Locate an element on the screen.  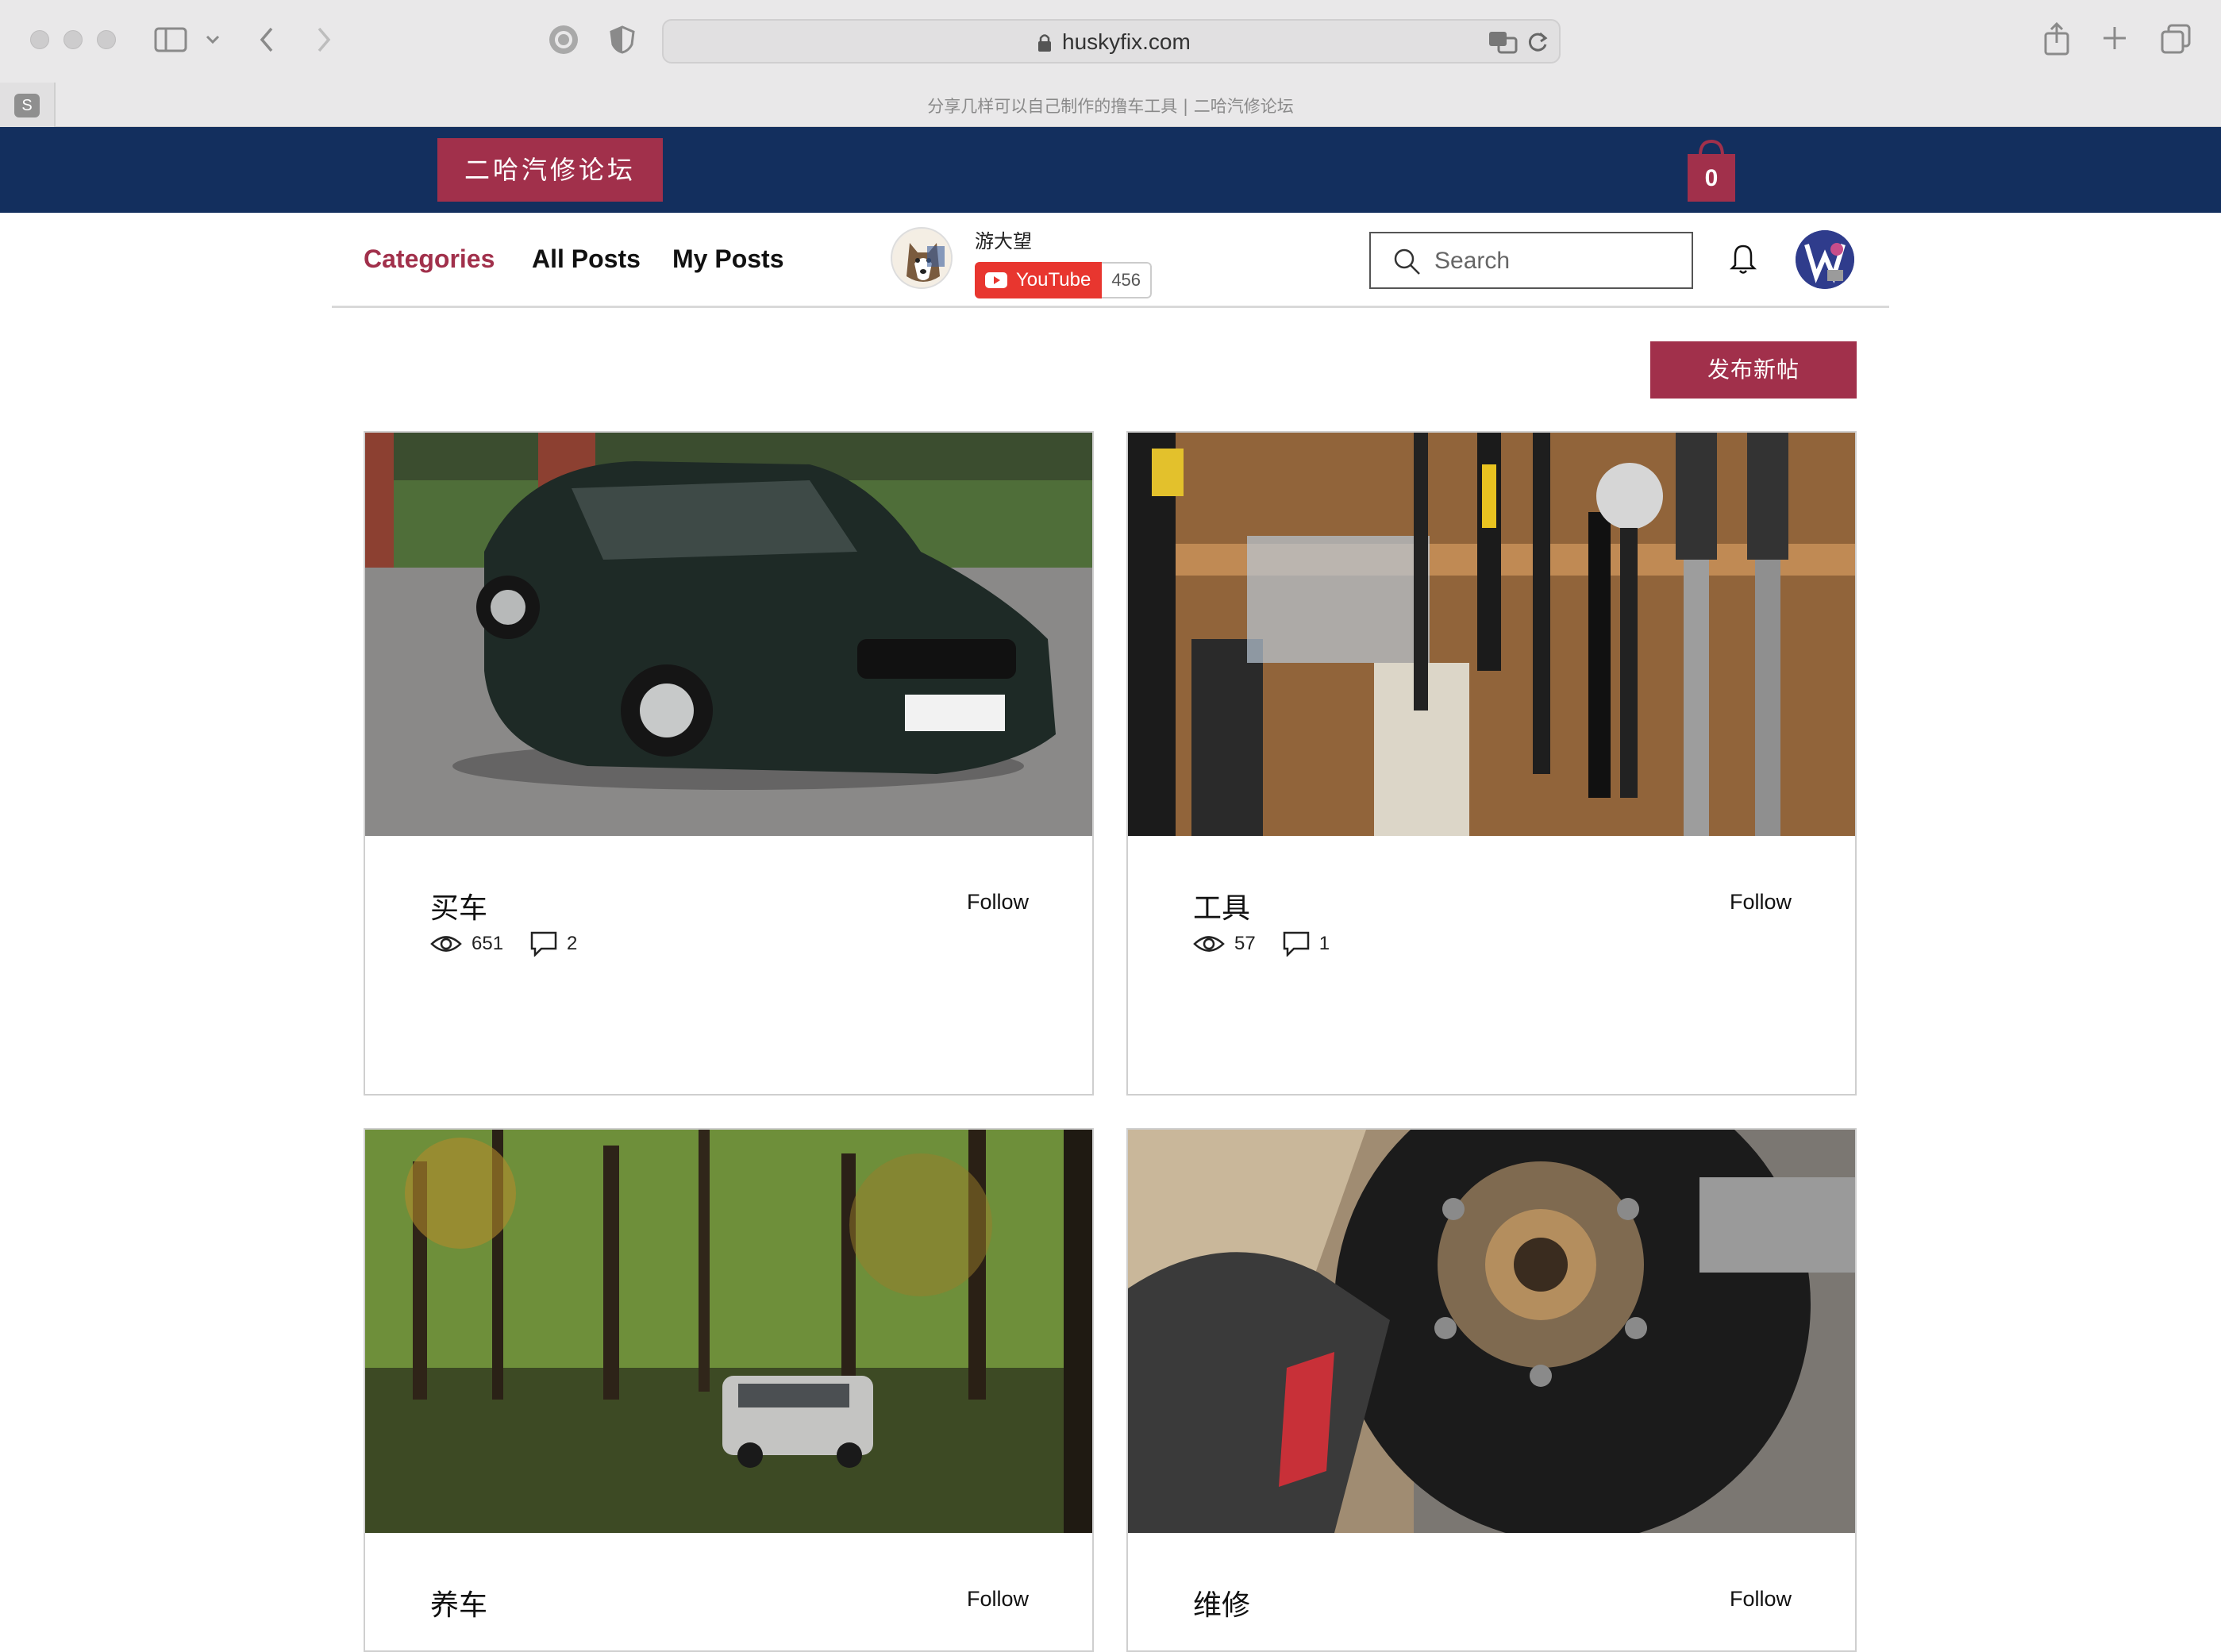
share-icon is located at coordinates (2056, 39).